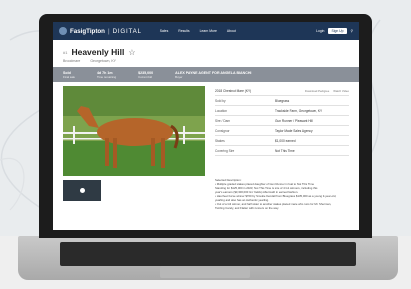  Describe the element at coordinates (320, 31) in the screenshot. I see `login-link: Login` at that location.